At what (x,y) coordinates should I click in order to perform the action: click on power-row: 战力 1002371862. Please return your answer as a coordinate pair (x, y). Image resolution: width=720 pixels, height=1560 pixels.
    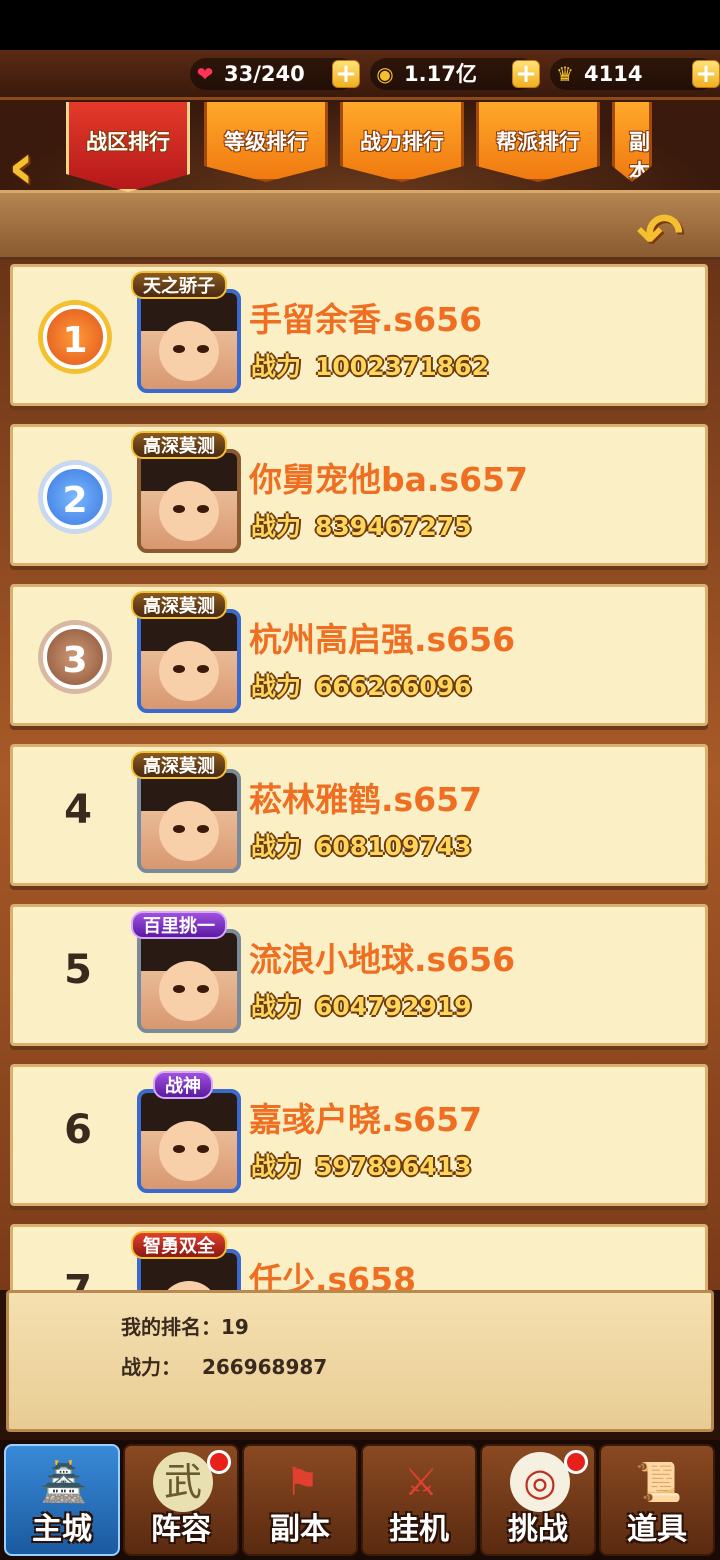
    Looking at the image, I should click on (370, 365).